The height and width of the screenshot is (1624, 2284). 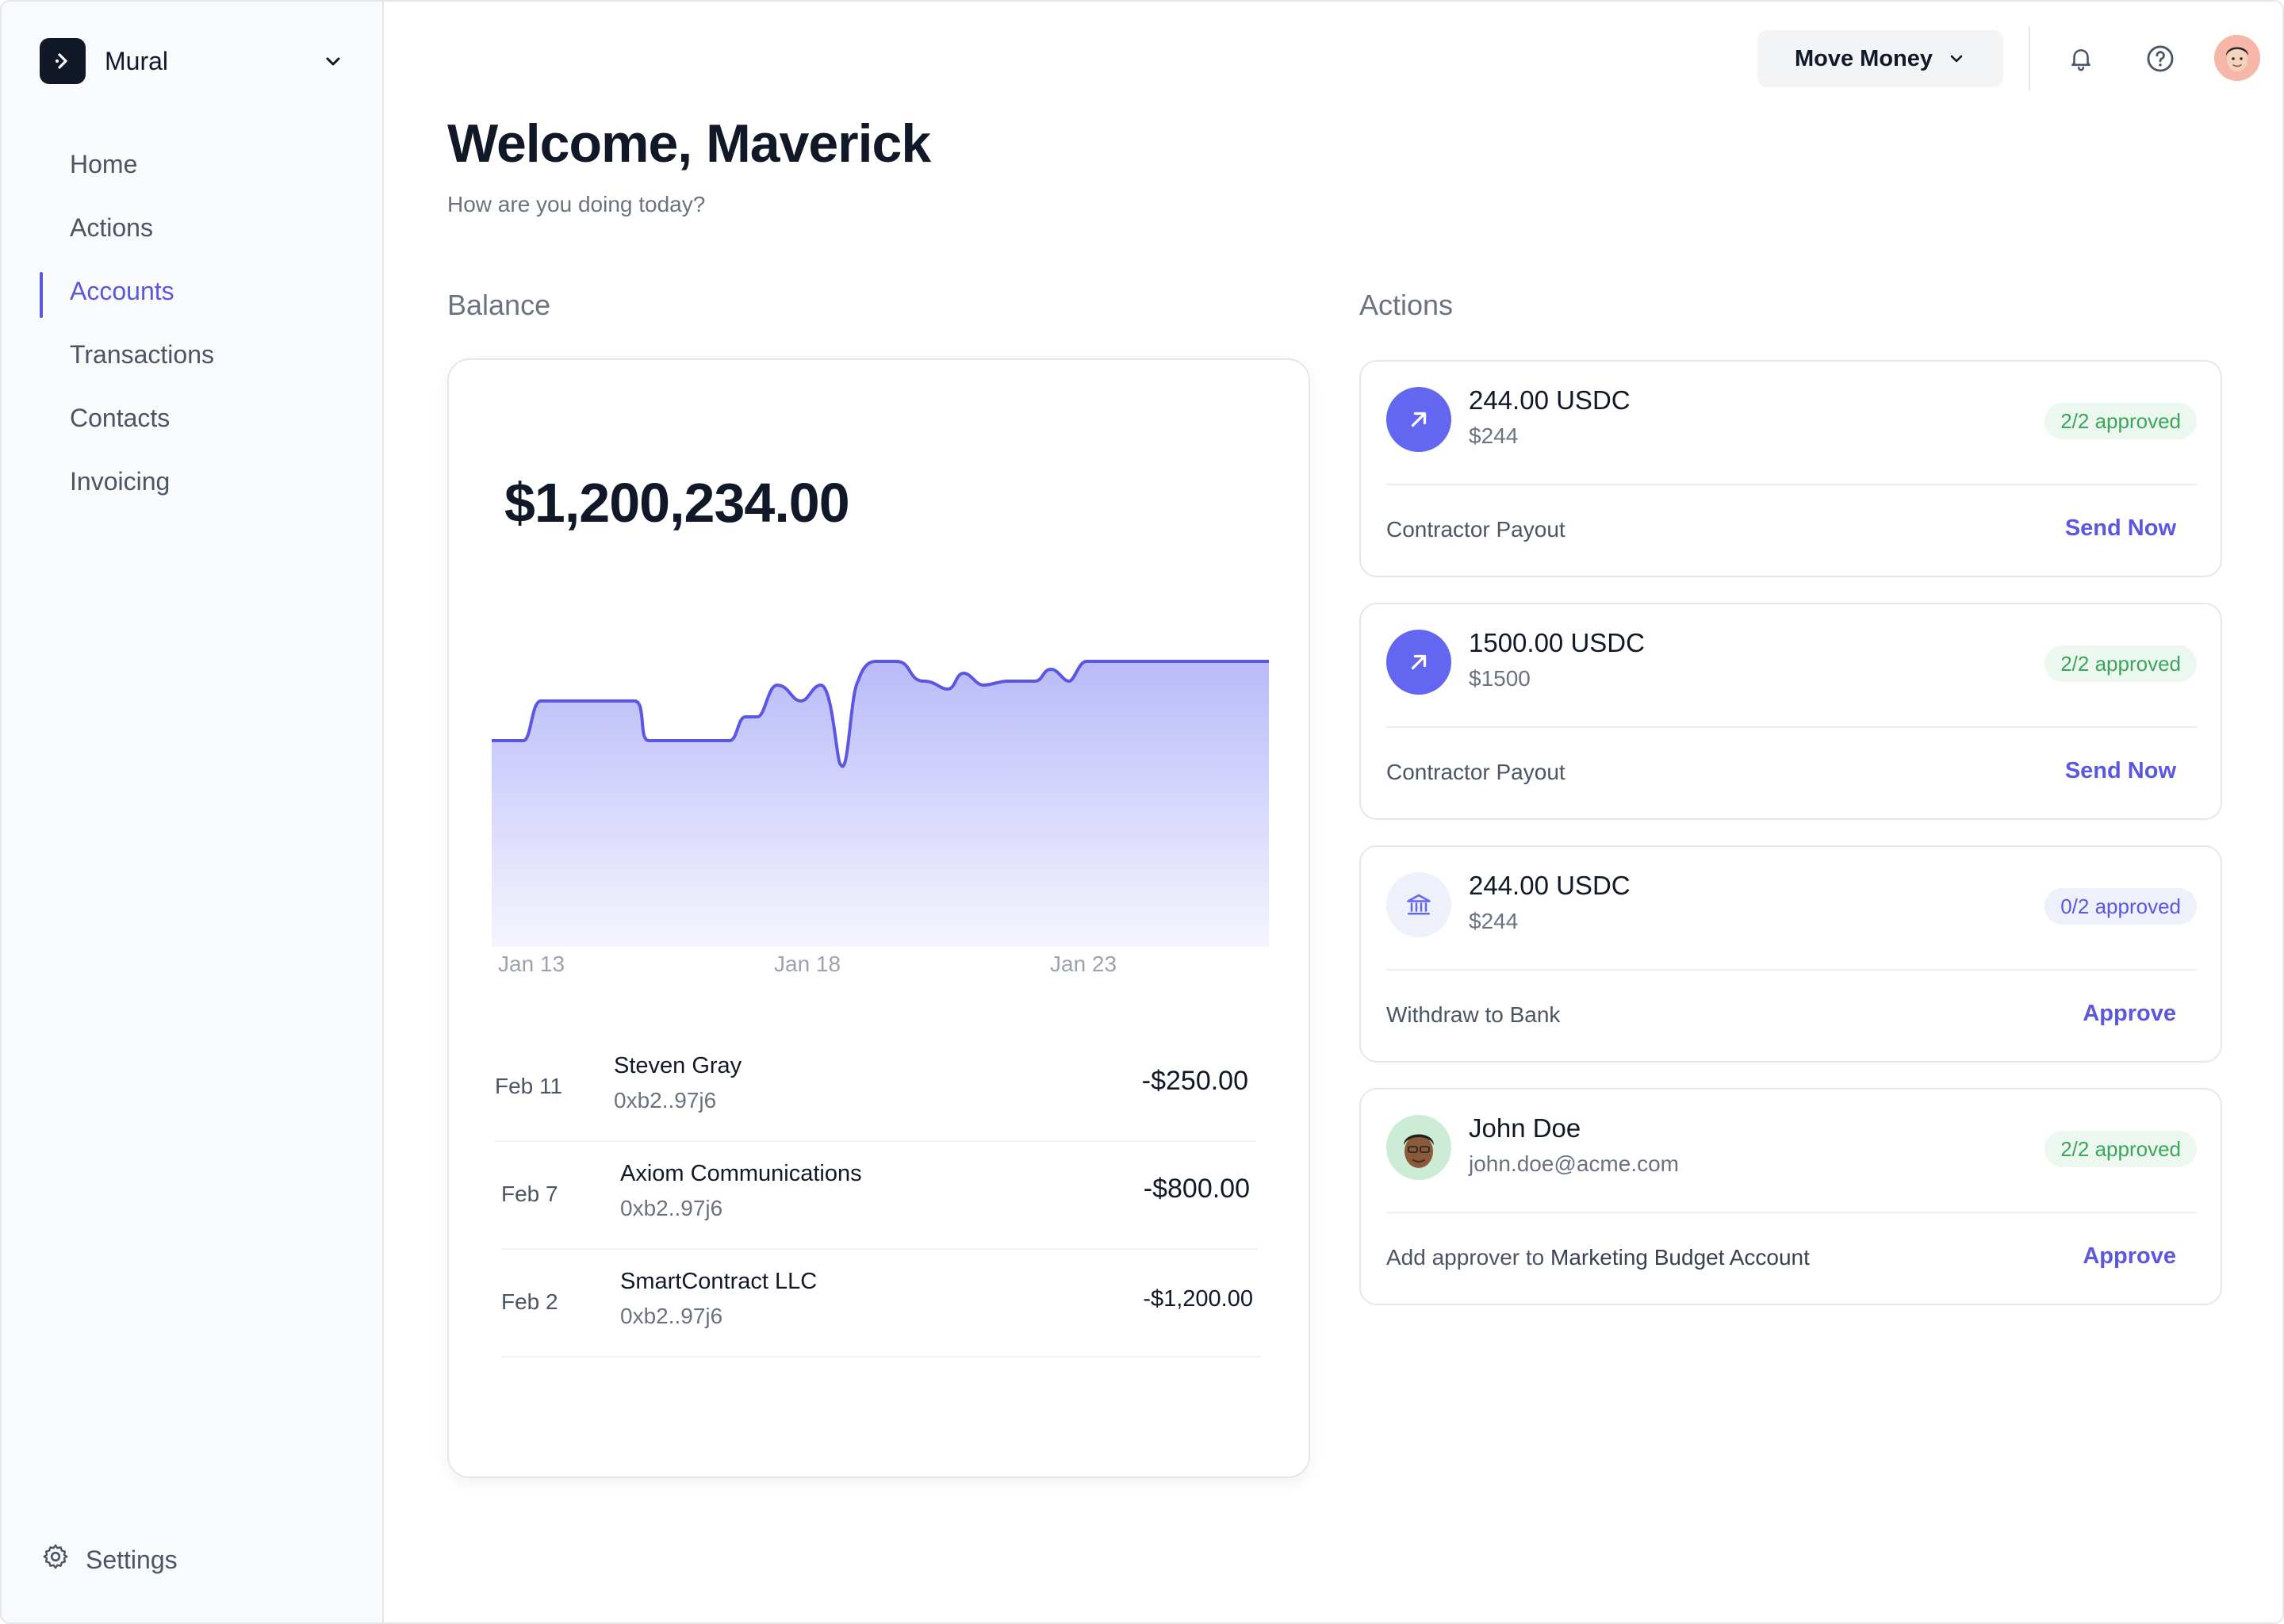 What do you see at coordinates (1083, 964) in the screenshot?
I see `x-tick-label: Jan 23` at bounding box center [1083, 964].